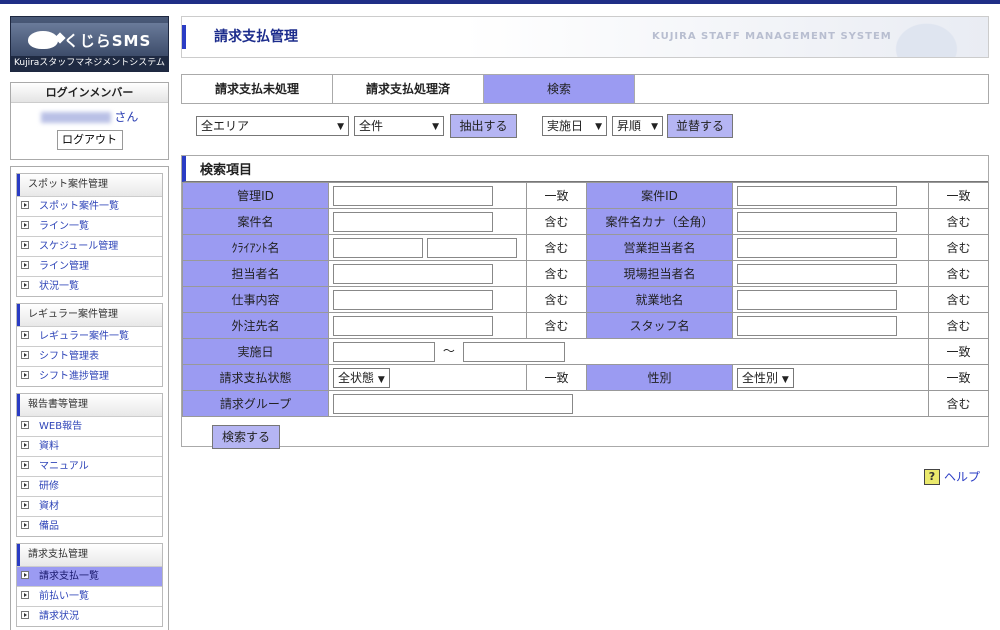 This screenshot has width=1000, height=630. I want to click on blurred-name, so click(75, 117).